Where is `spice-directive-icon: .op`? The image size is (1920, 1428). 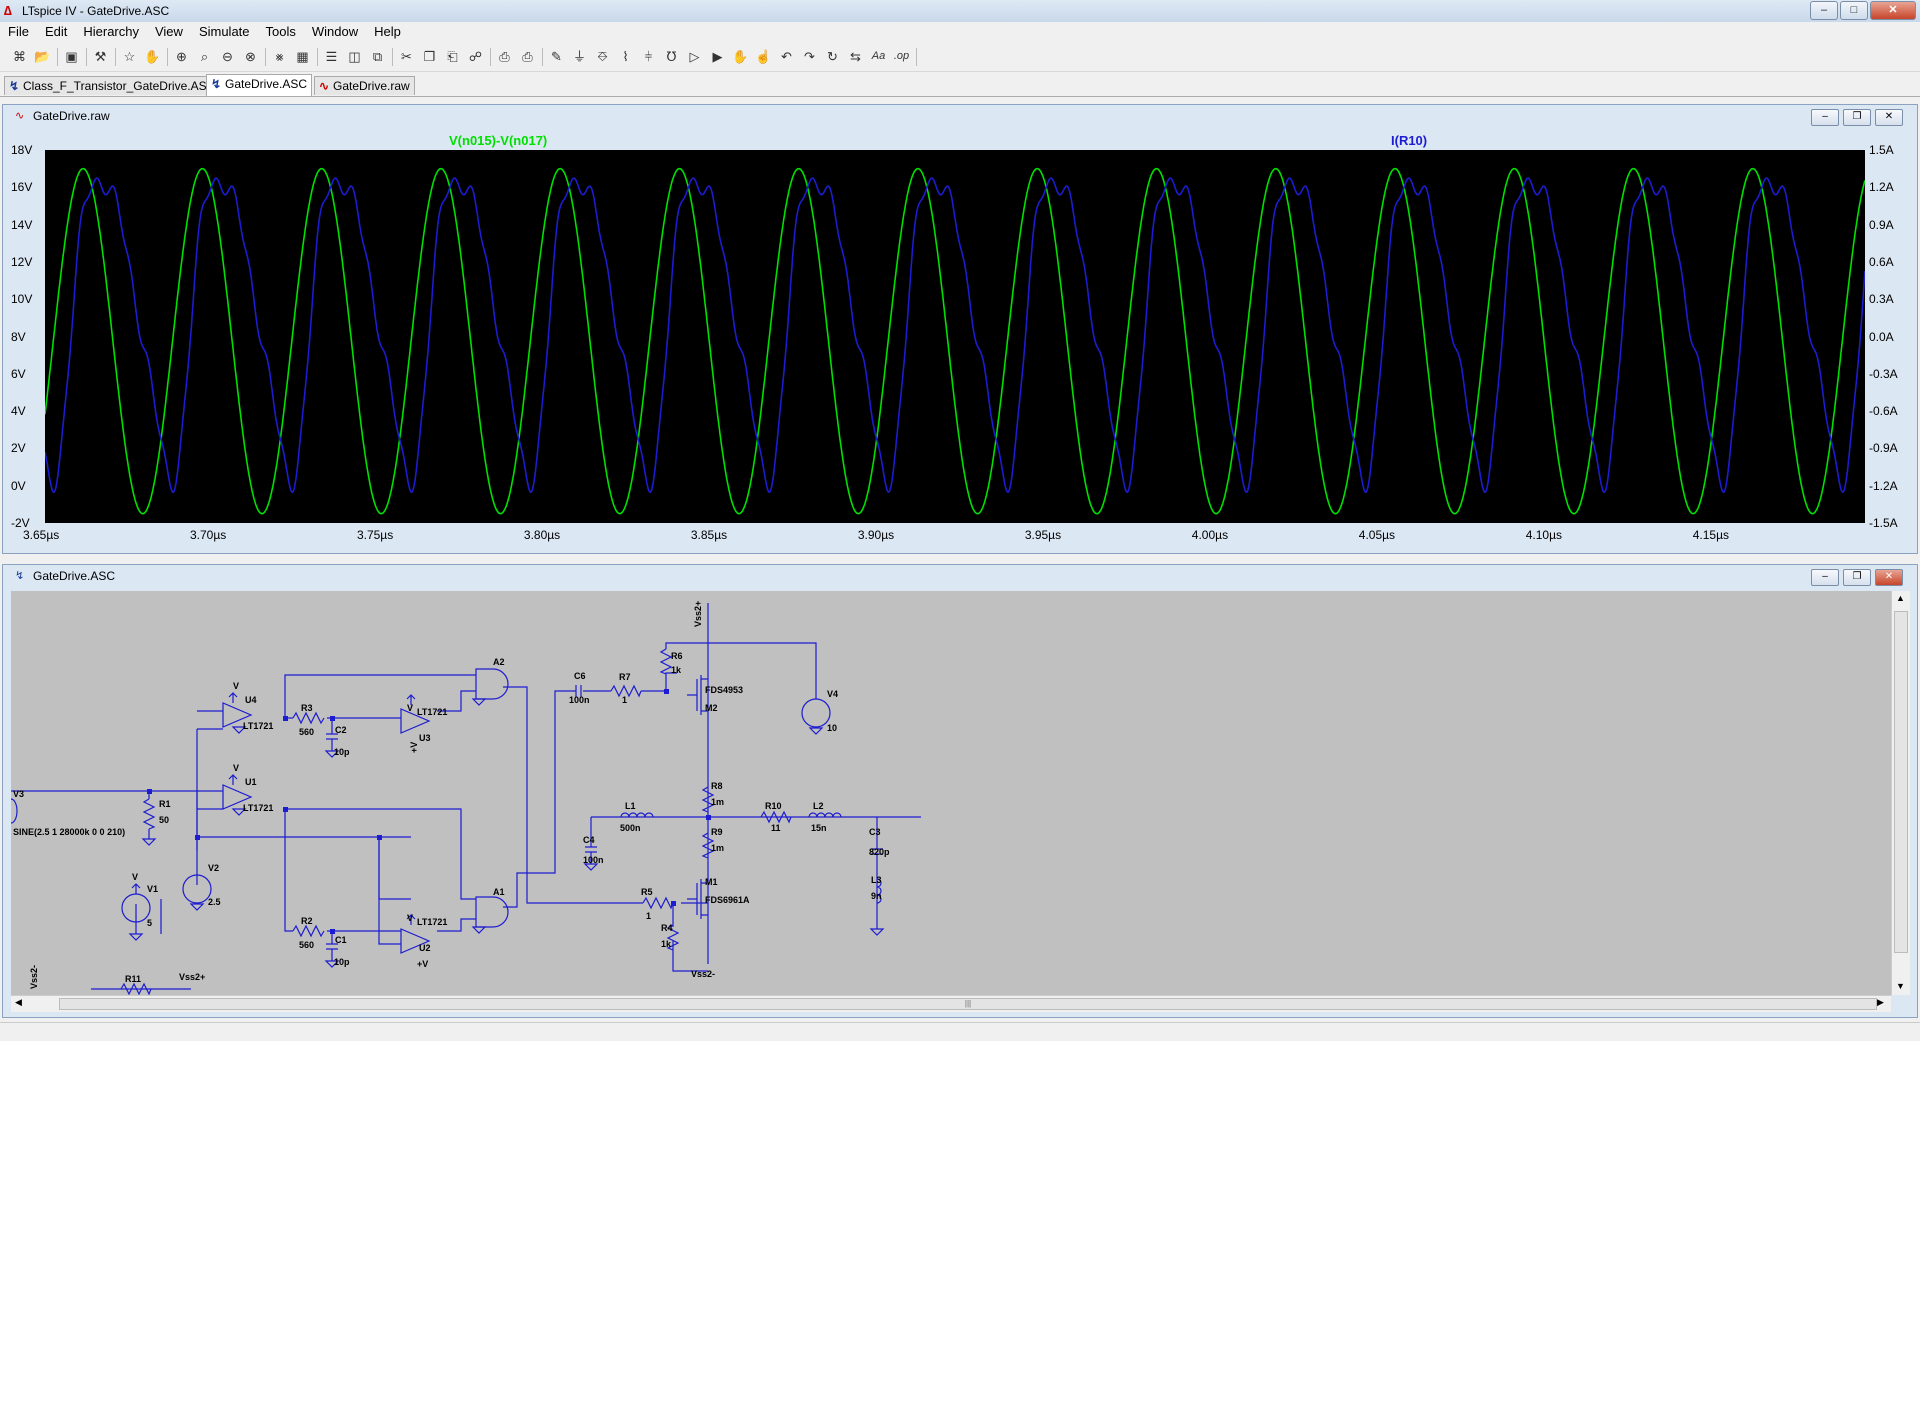
spice-directive-icon: .op is located at coordinates (901, 56).